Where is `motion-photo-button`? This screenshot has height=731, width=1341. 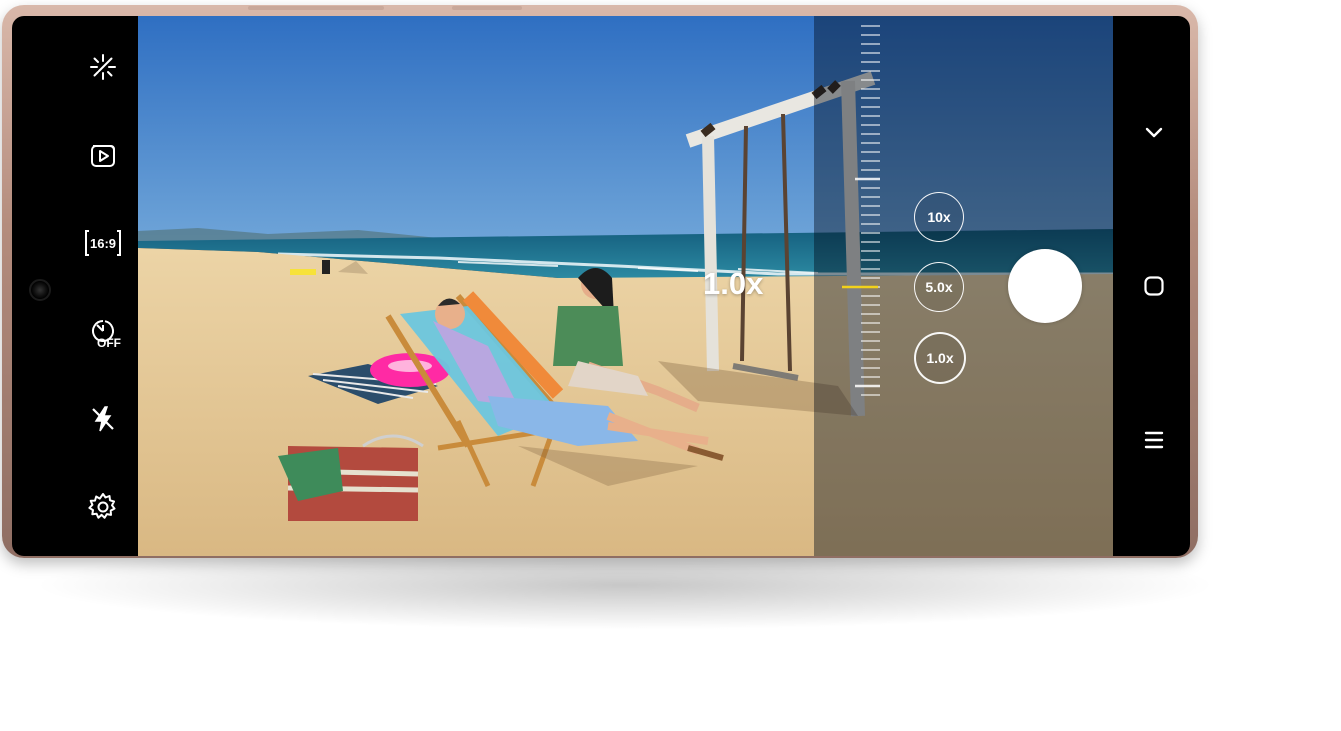
motion-photo-button is located at coordinates (103, 155).